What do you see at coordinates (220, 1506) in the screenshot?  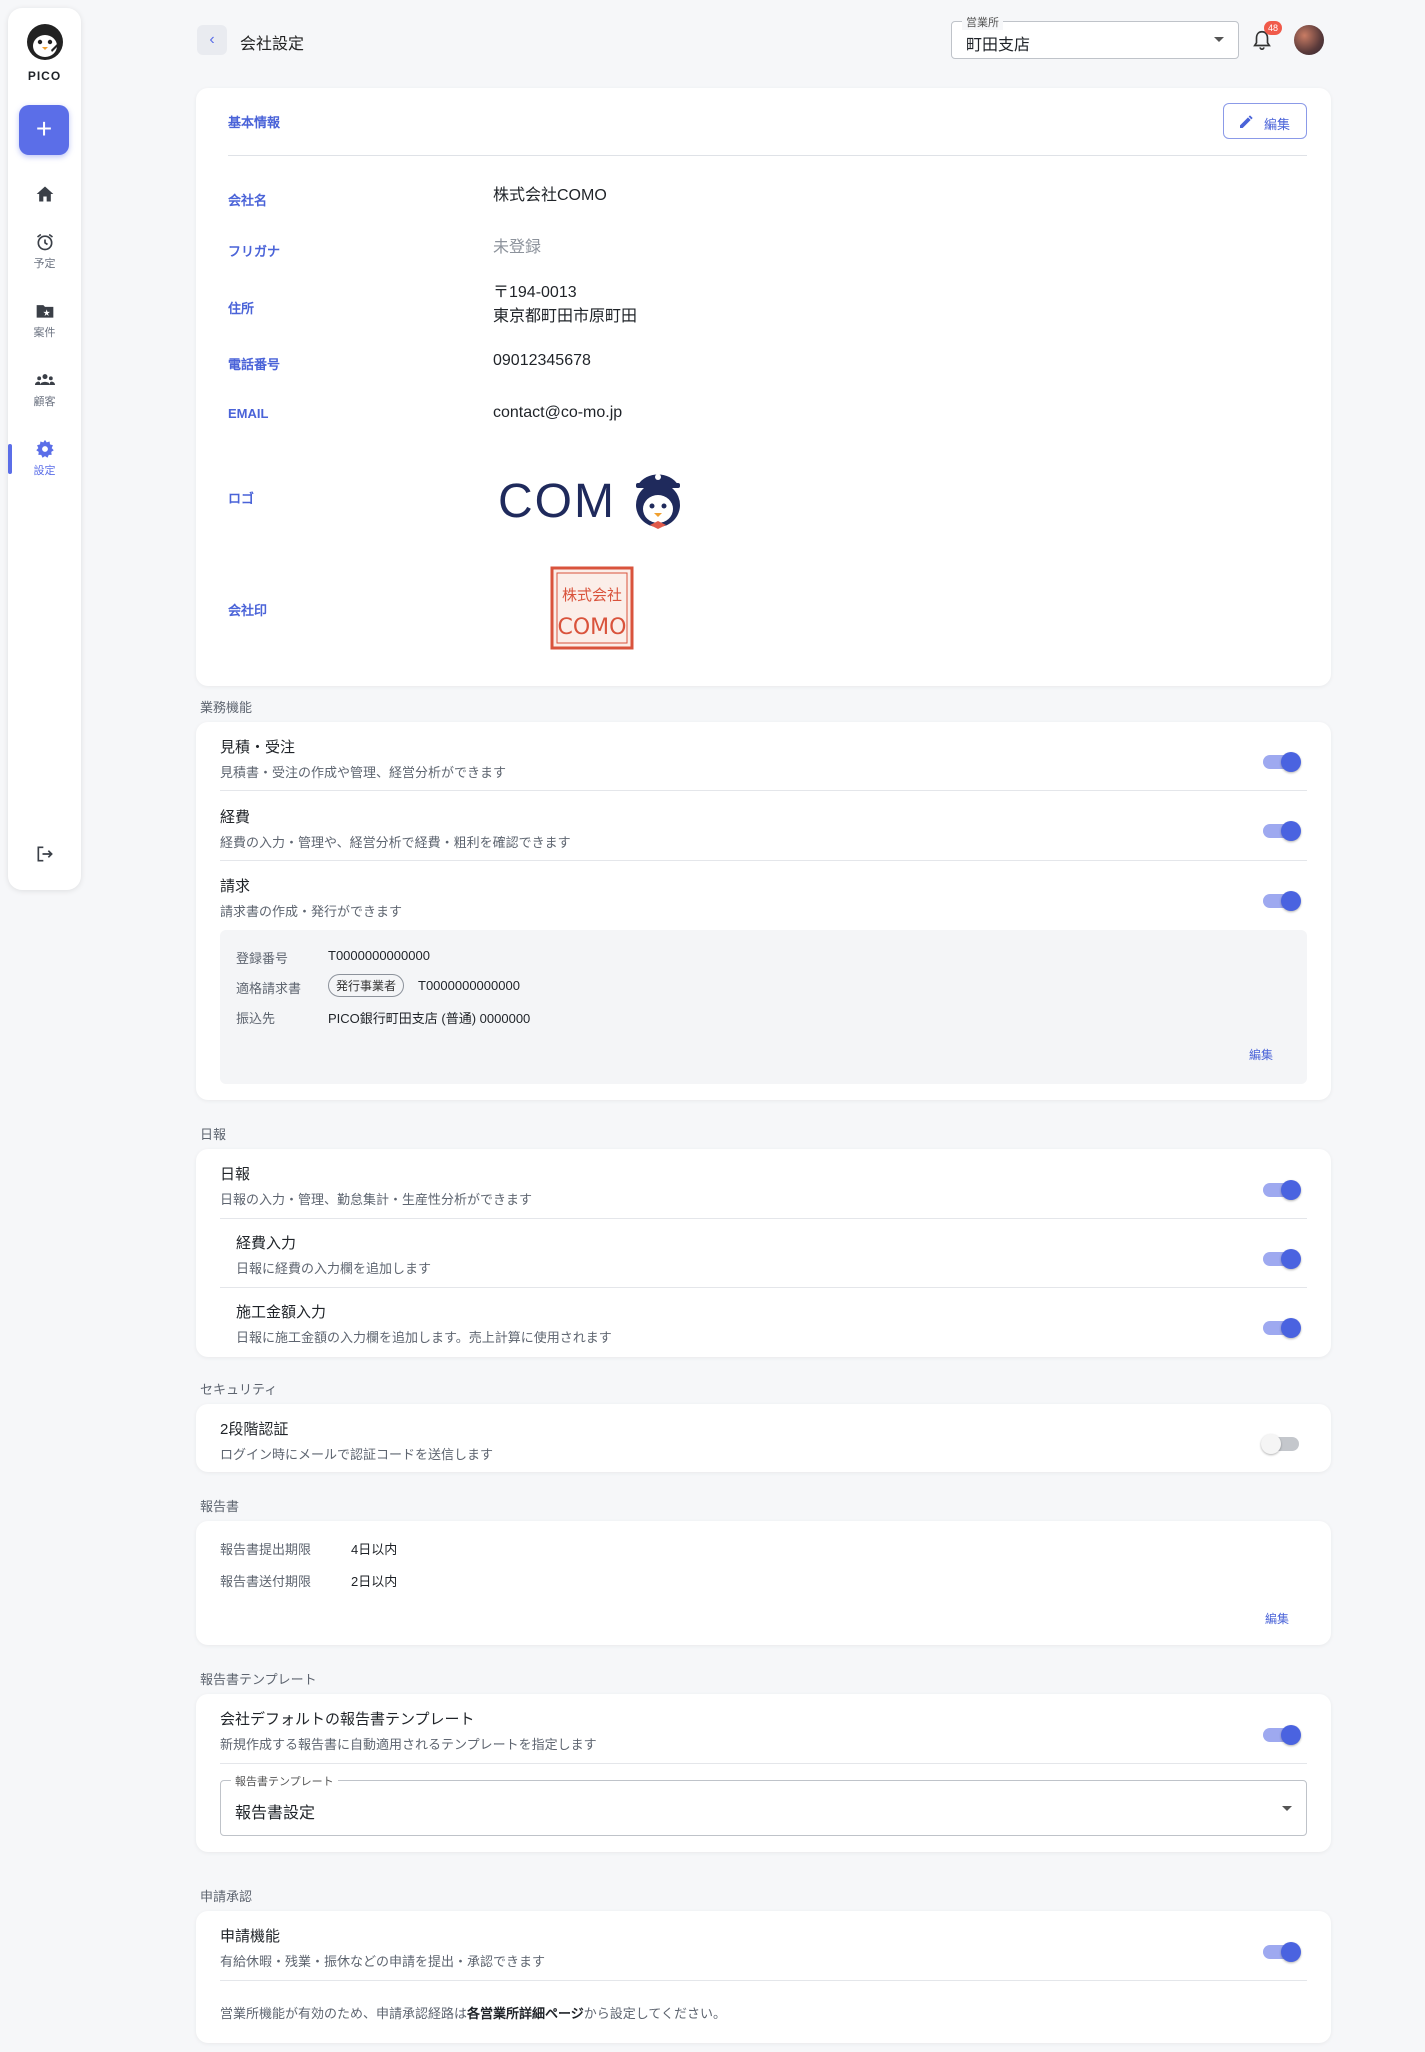 I see `report-section-label: 報告書` at bounding box center [220, 1506].